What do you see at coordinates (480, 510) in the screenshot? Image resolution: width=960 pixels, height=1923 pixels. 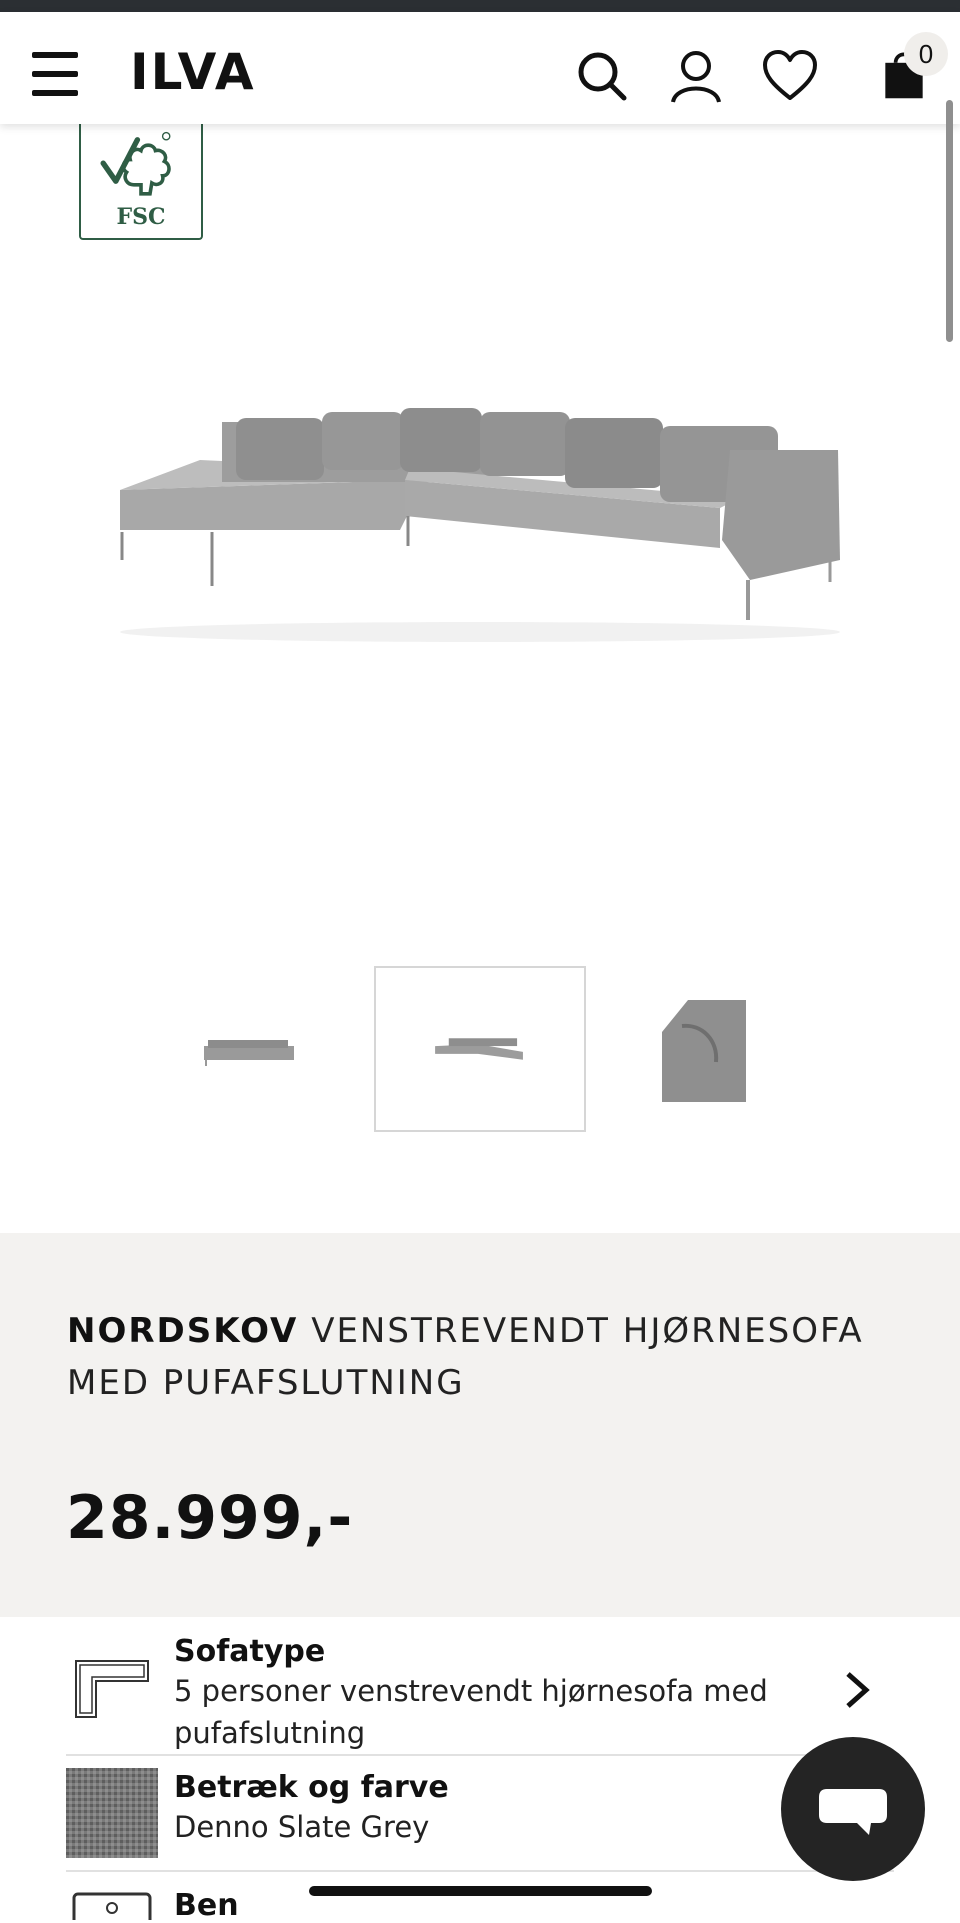 I see `product-main-image` at bounding box center [480, 510].